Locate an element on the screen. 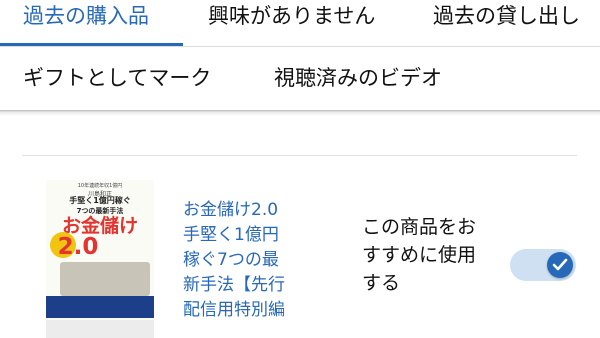  cover-footer is located at coordinates (100, 329).